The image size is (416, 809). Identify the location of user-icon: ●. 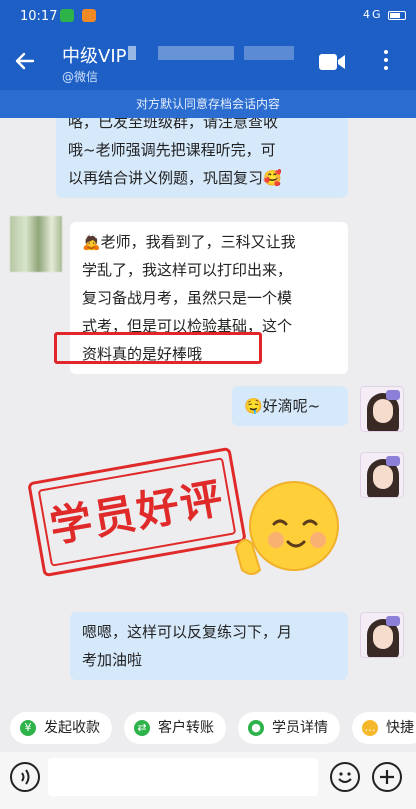
(256, 728).